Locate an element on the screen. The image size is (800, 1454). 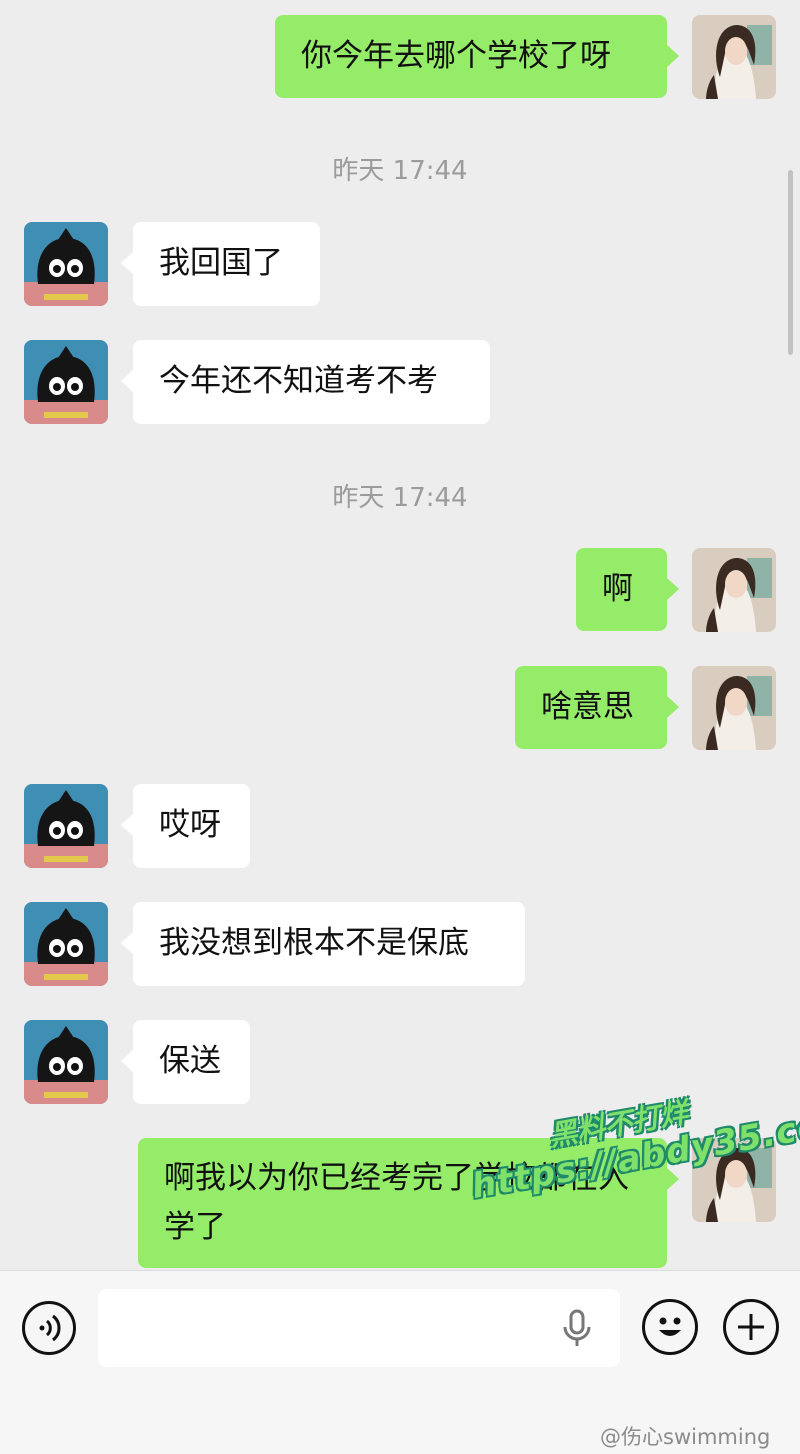
voice-mode-button is located at coordinates (49, 1328).